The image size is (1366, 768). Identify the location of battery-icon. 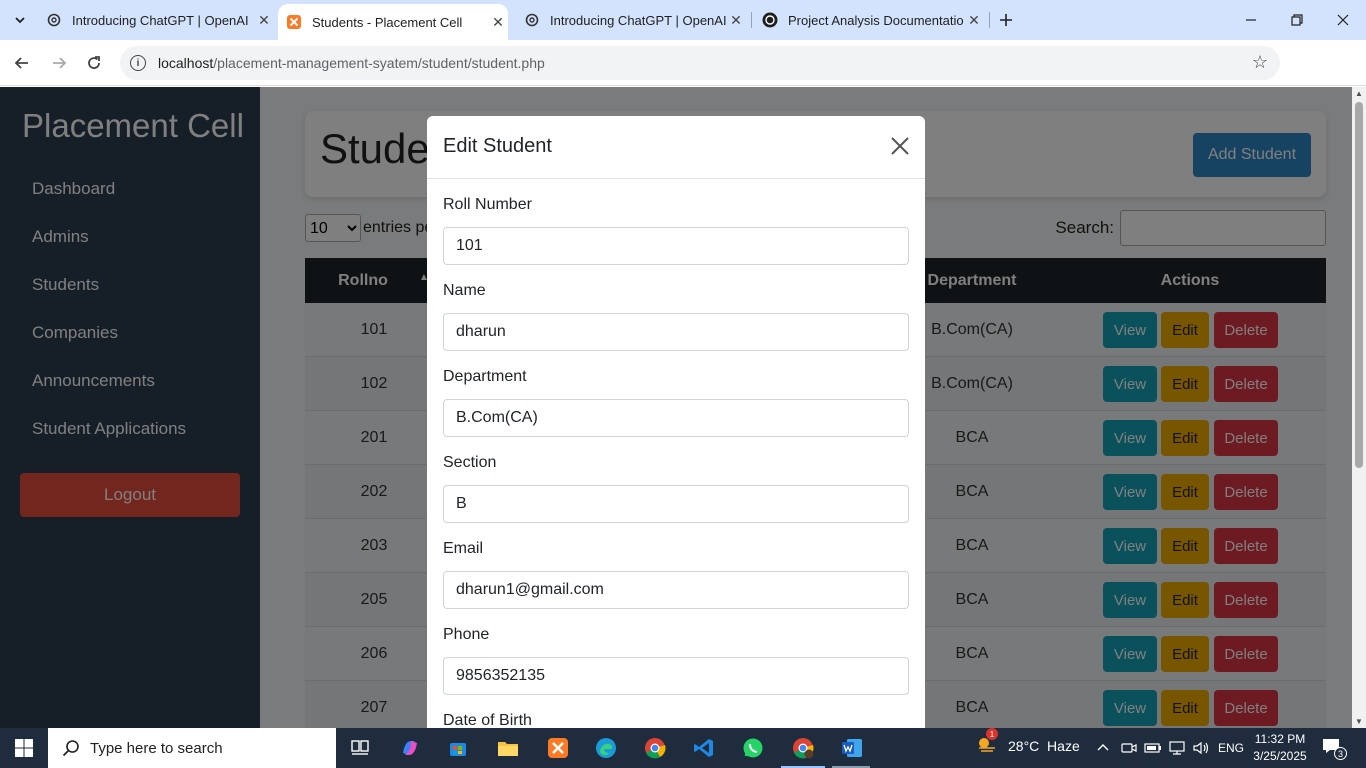
(1153, 748).